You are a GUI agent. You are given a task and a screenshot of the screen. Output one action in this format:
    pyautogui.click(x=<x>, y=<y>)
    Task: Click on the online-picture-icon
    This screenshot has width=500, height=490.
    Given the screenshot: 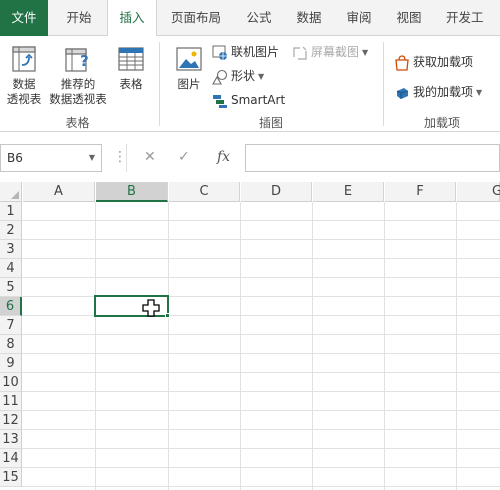 What is the action you would take?
    pyautogui.click(x=219, y=52)
    